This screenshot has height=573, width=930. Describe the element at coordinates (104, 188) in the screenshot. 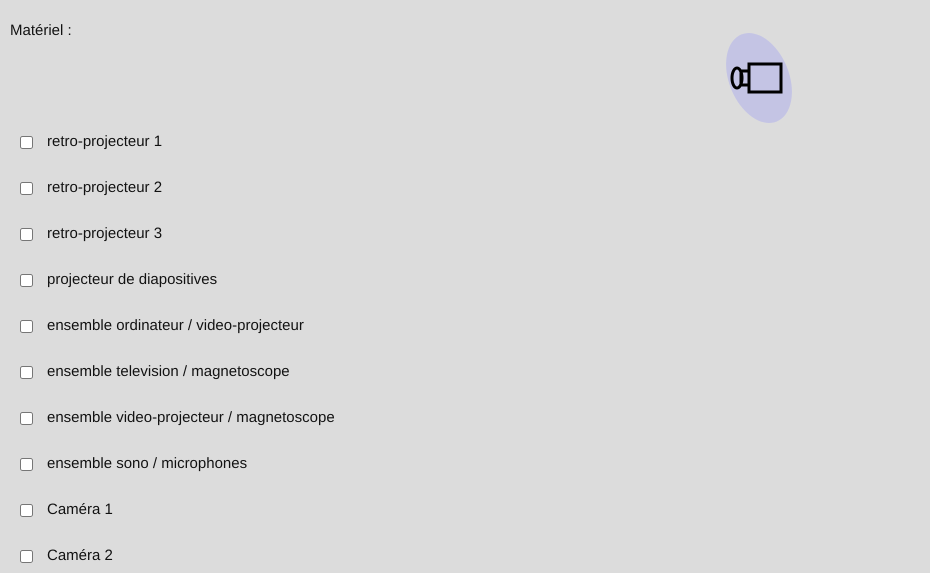

I see `checkbox-label: retro-projecteur 2` at that location.